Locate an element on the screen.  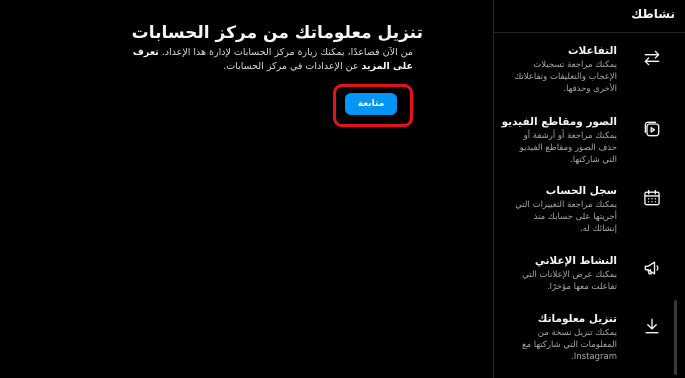
download-icon is located at coordinates (652, 326).